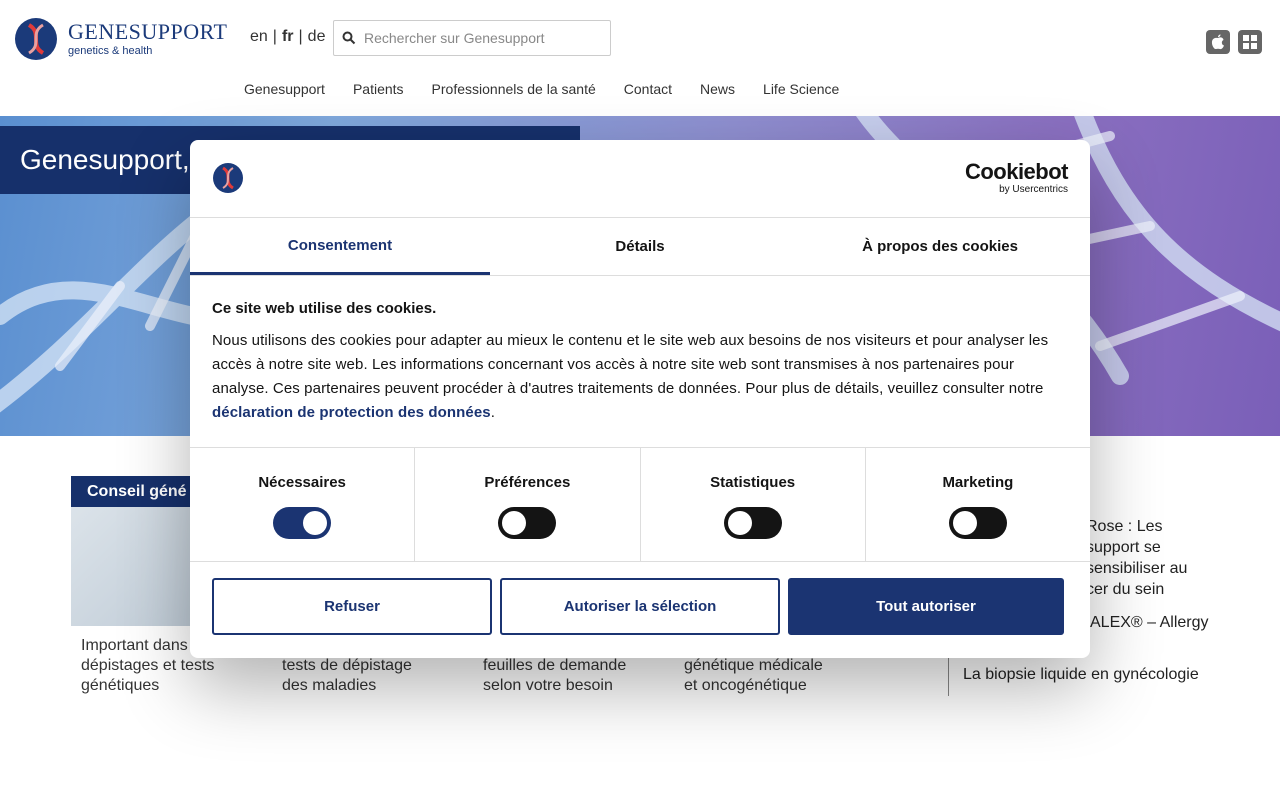  I want to click on privacy-policy-link: déclaration de protection des données, so click(351, 412).